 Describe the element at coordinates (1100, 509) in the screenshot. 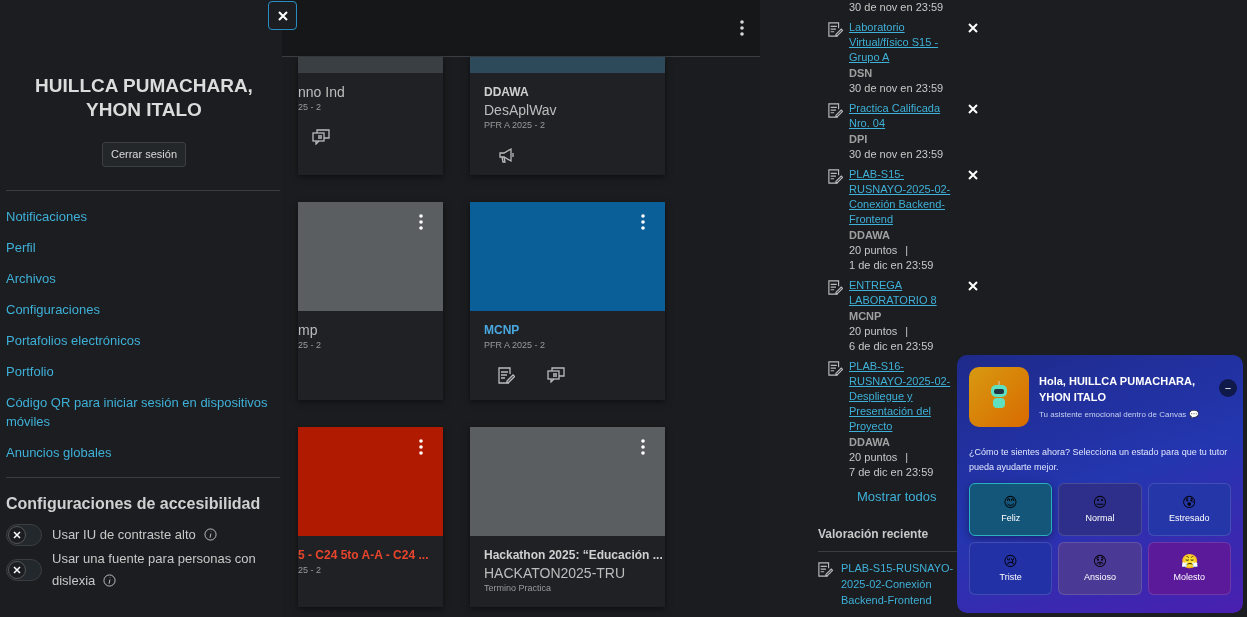

I see `mood-button: 😐 Normal` at that location.